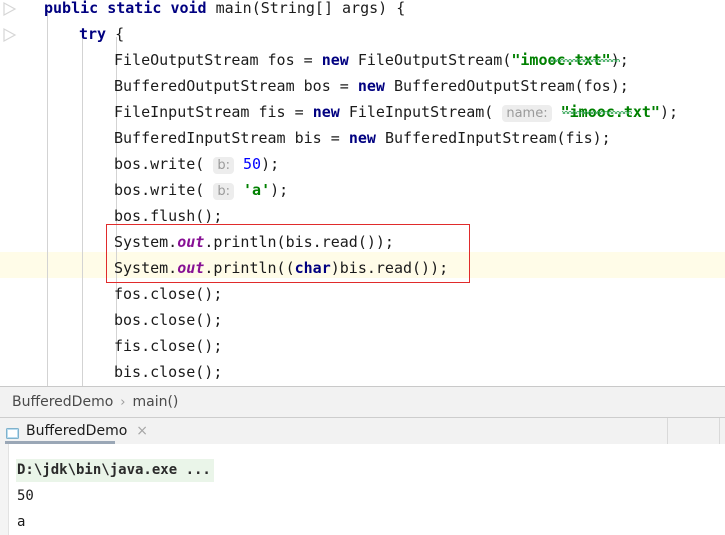  I want to click on line-signature: public static void main(String[] args) {, so click(202, 10).